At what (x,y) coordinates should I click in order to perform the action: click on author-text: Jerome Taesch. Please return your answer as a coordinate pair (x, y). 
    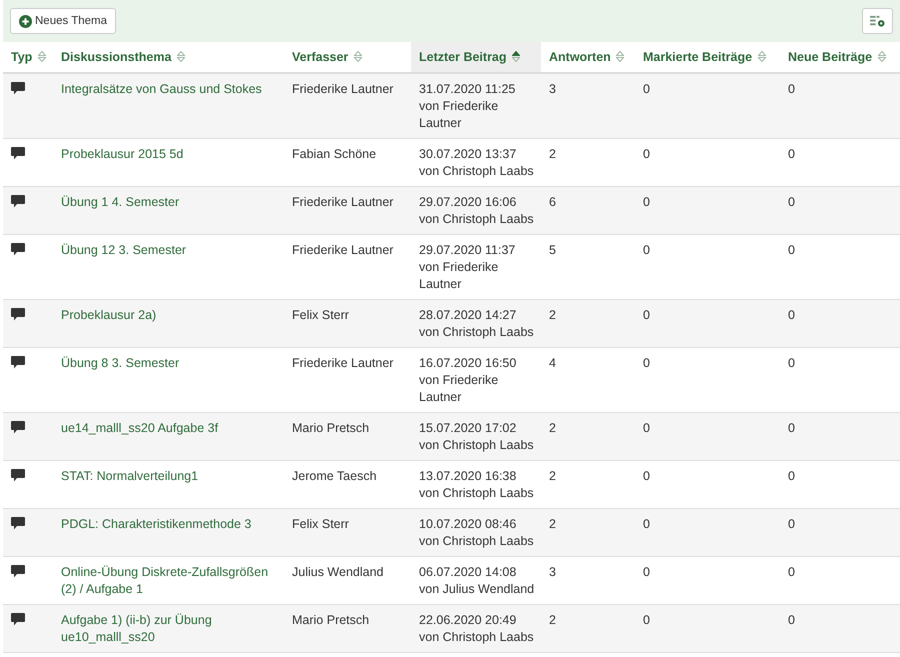
    Looking at the image, I should click on (334, 476).